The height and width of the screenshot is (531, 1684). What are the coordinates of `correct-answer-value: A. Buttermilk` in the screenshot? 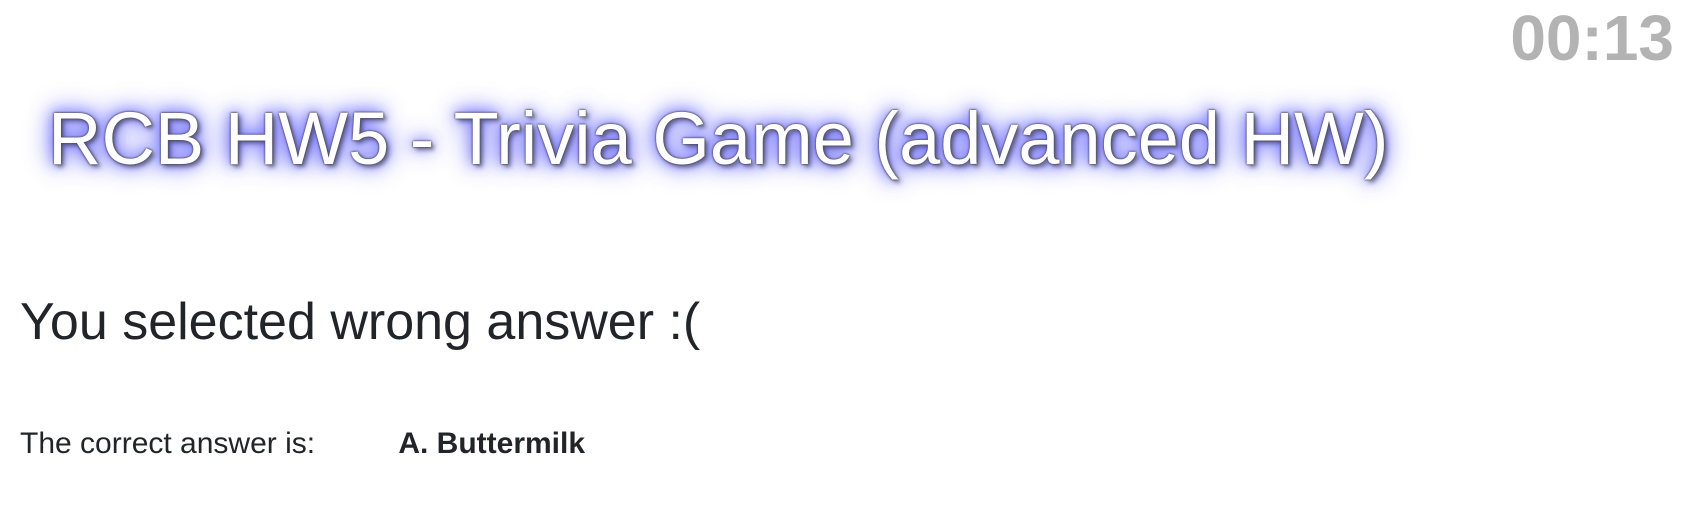 It's located at (492, 443).